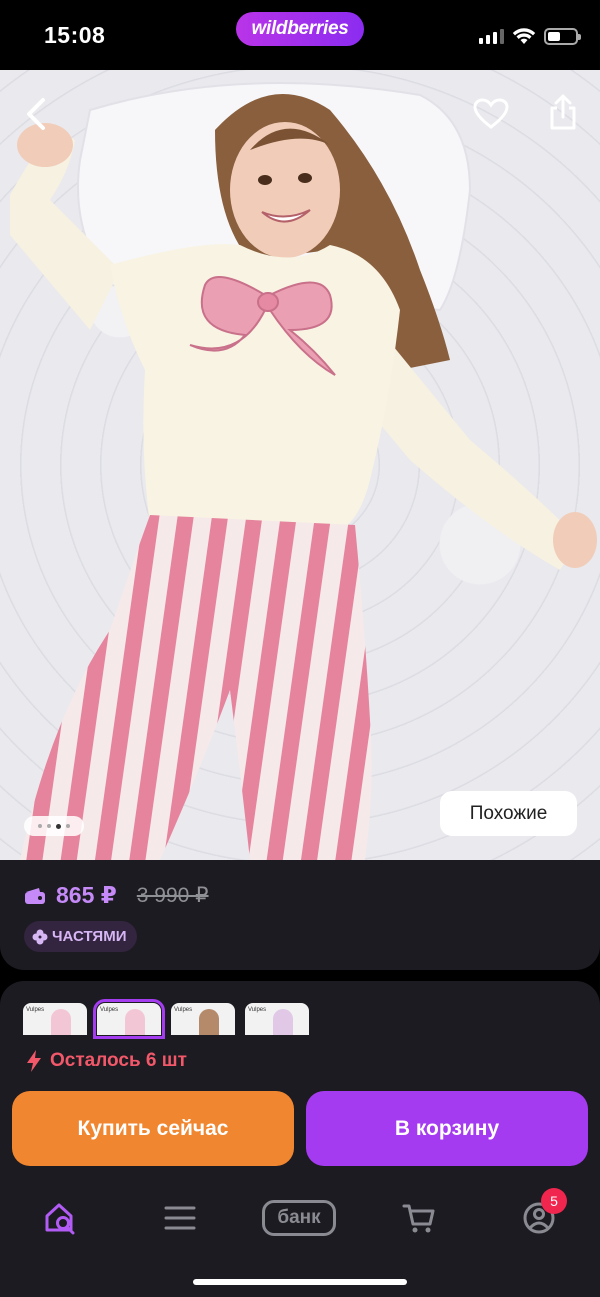  What do you see at coordinates (554, 1201) in the screenshot?
I see `notification-badge: 5` at bounding box center [554, 1201].